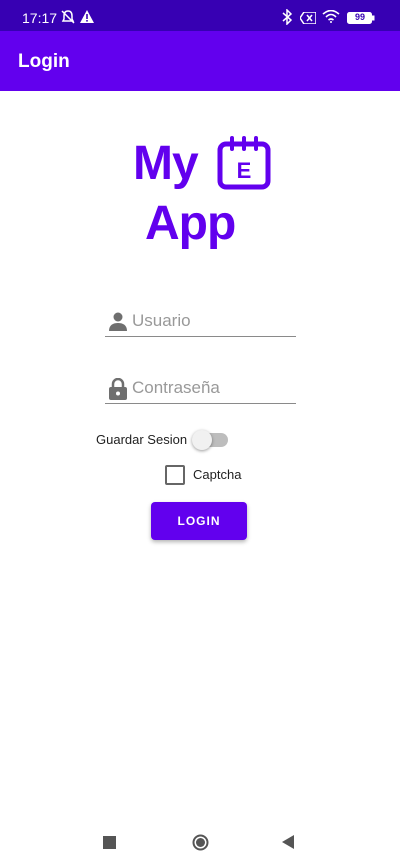 Image resolution: width=400 pixels, height=867 pixels. What do you see at coordinates (331, 18) in the screenshot?
I see `wifi-icon` at bounding box center [331, 18].